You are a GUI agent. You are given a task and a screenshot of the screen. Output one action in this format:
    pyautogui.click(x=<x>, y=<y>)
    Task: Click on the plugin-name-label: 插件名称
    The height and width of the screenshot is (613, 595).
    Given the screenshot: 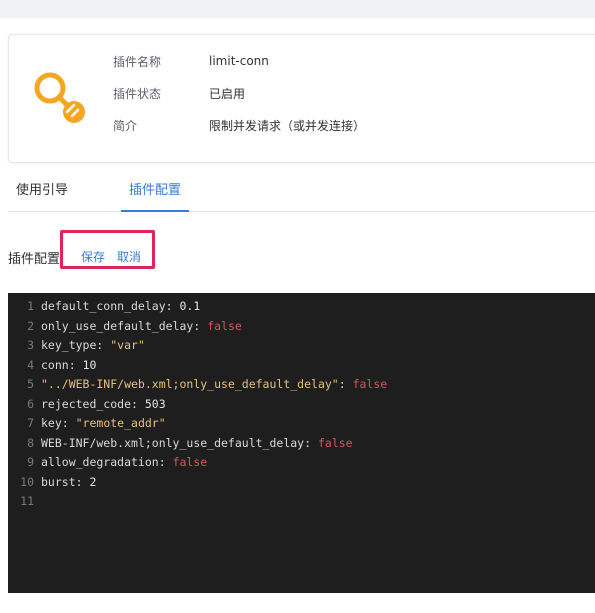 What is the action you would take?
    pyautogui.click(x=137, y=61)
    